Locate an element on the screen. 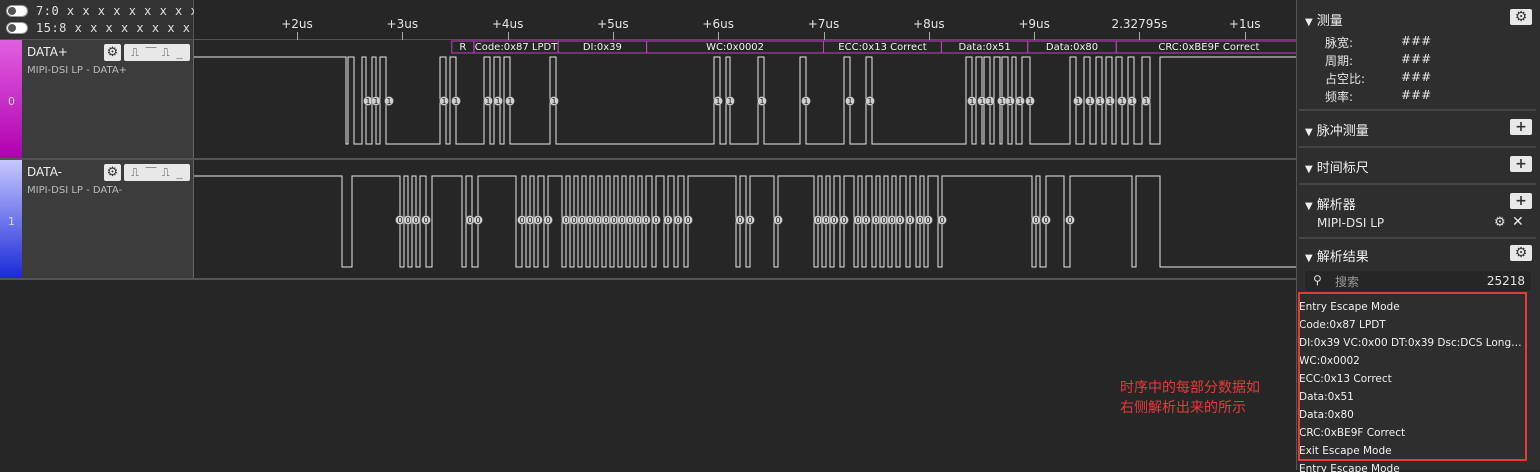  decoder-label: Data:0x80 is located at coordinates (1072, 47).